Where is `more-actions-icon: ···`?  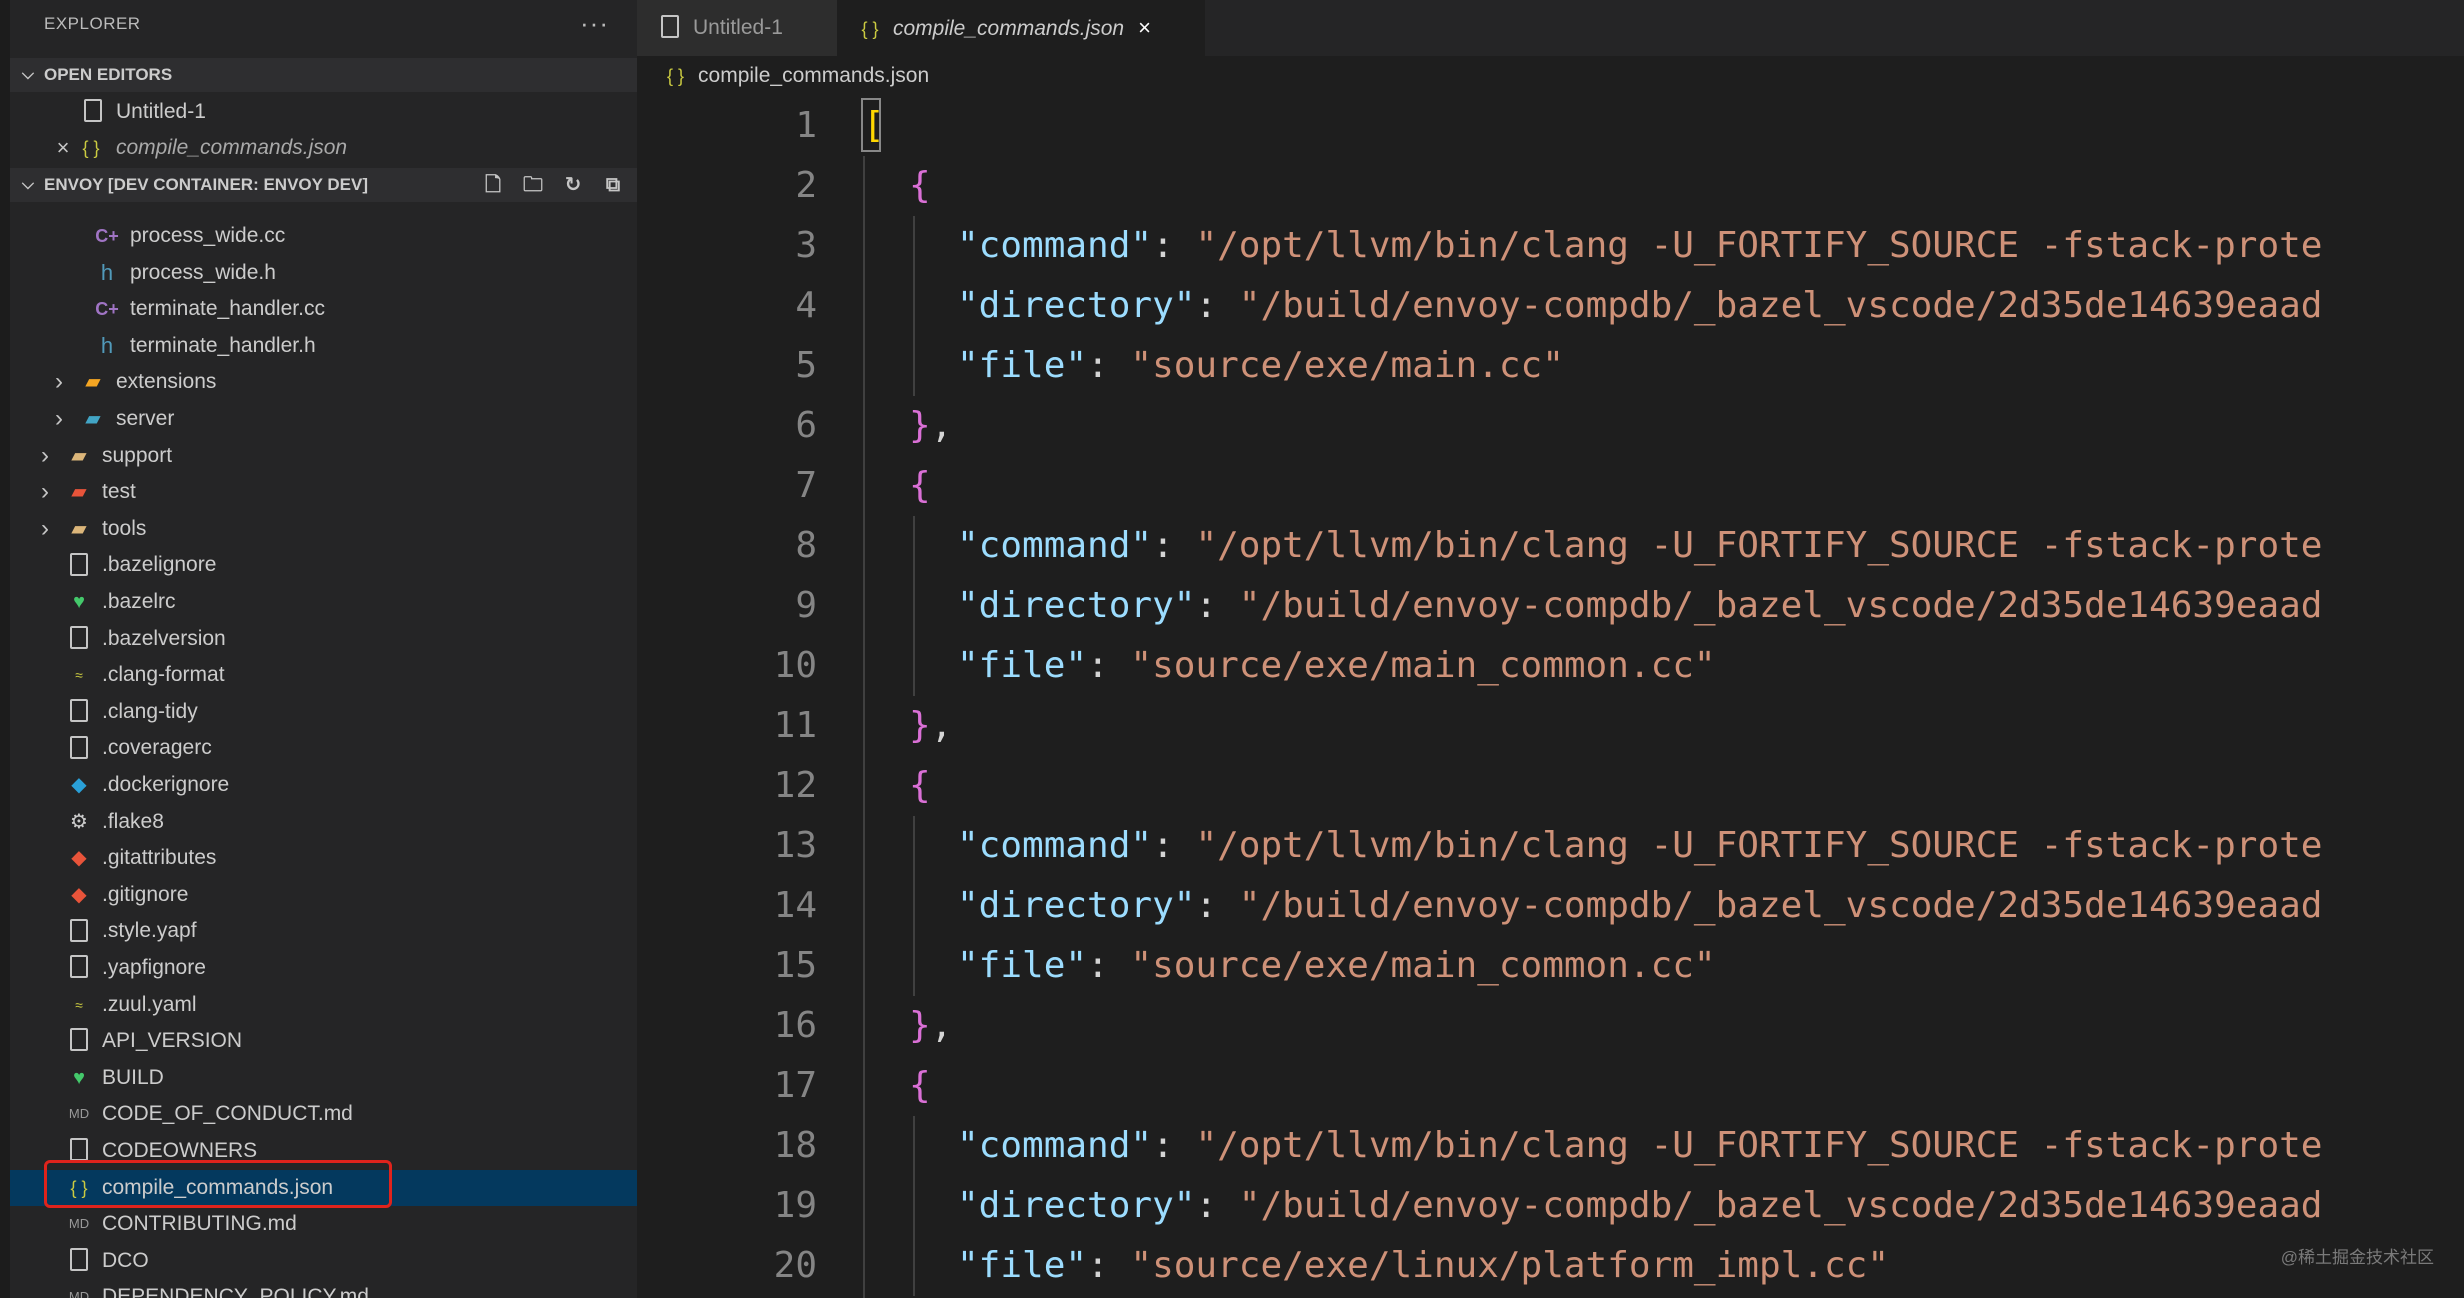 more-actions-icon: ··· is located at coordinates (594, 23).